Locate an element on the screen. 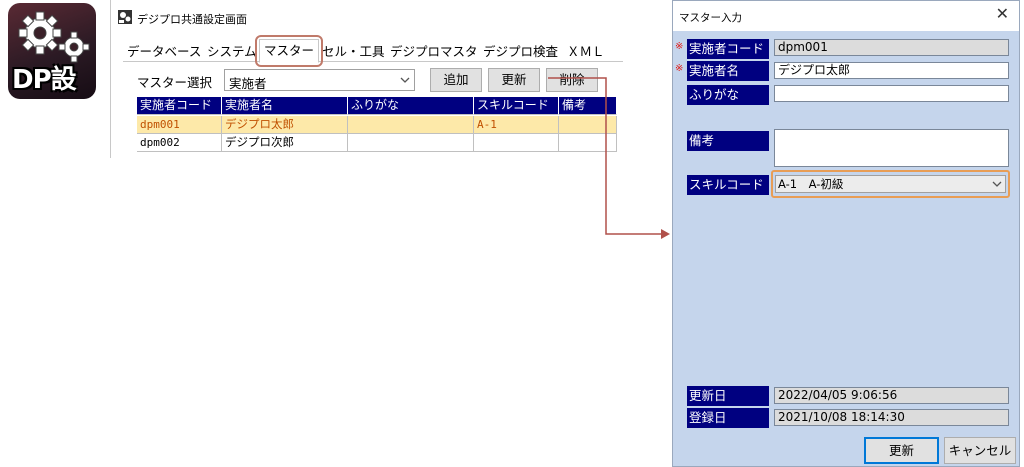 The height and width of the screenshot is (467, 1024). code-field: dpm001 is located at coordinates (891, 47).